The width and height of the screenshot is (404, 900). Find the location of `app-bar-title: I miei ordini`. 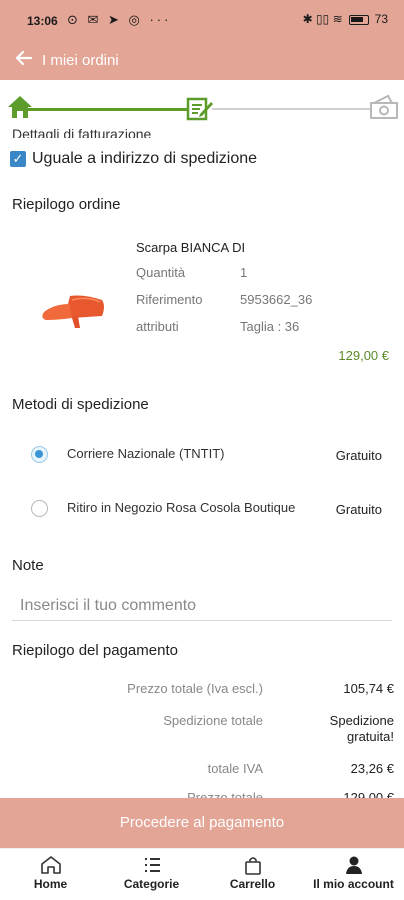

app-bar-title: I miei ordini is located at coordinates (80, 60).